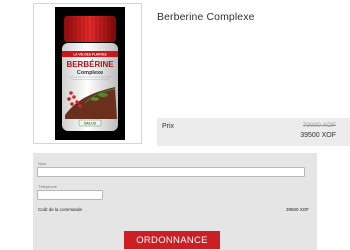  Describe the element at coordinates (60, 209) in the screenshot. I see `order-cost-label: Coût de la commande` at that location.